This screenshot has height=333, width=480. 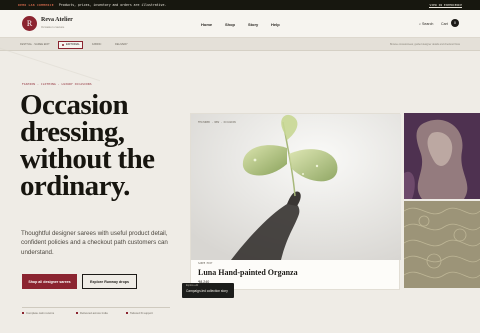 What do you see at coordinates (35, 44) in the screenshot?
I see `strip-collection-label: FESTIVAL · SAREE EDIT` at bounding box center [35, 44].